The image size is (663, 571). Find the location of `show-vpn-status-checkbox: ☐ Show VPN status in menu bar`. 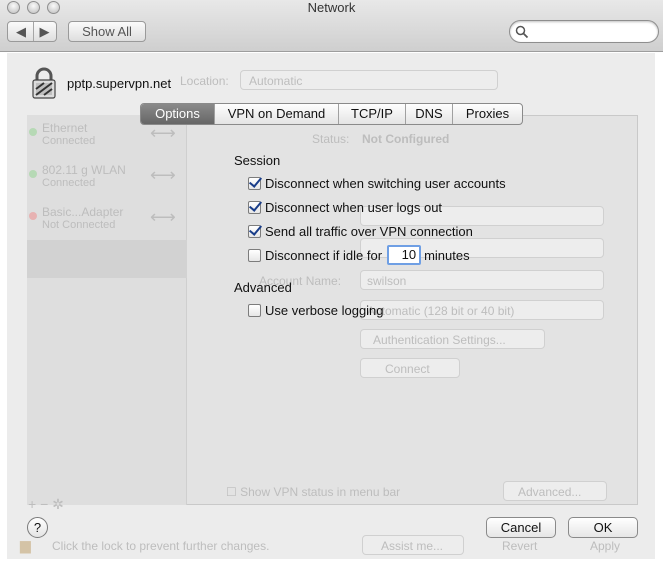

show-vpn-status-checkbox: ☐ Show VPN status in menu bar is located at coordinates (313, 492).